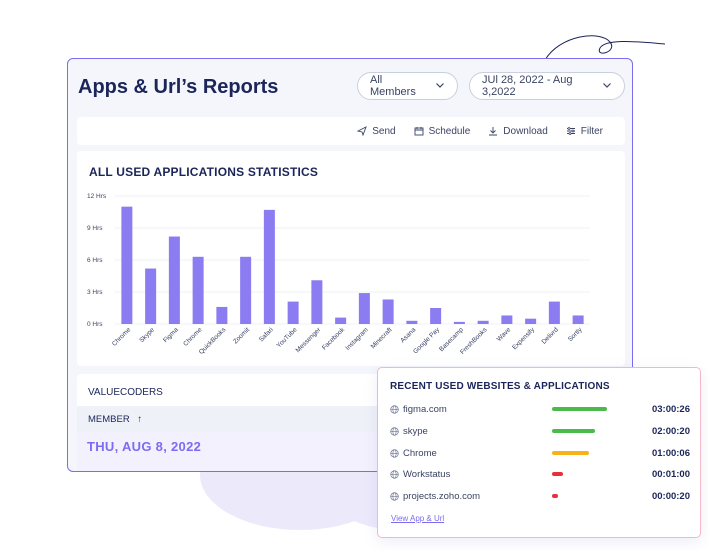  I want to click on x-tick-label: Sortly, so click(575, 334).